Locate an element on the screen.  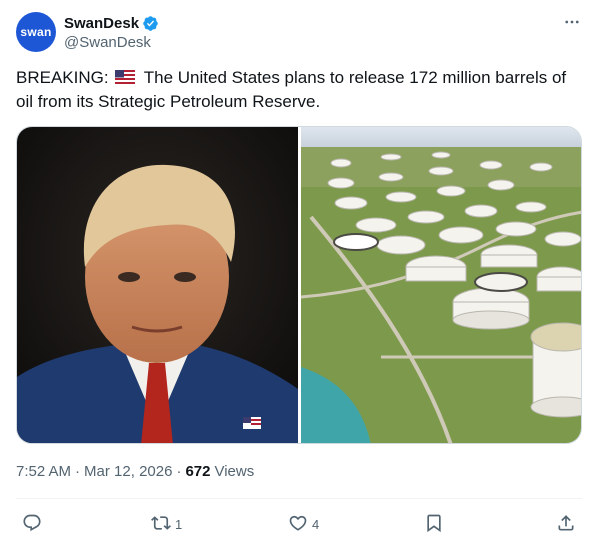
tweet-prefix: BREAKING: is located at coordinates (62, 77).